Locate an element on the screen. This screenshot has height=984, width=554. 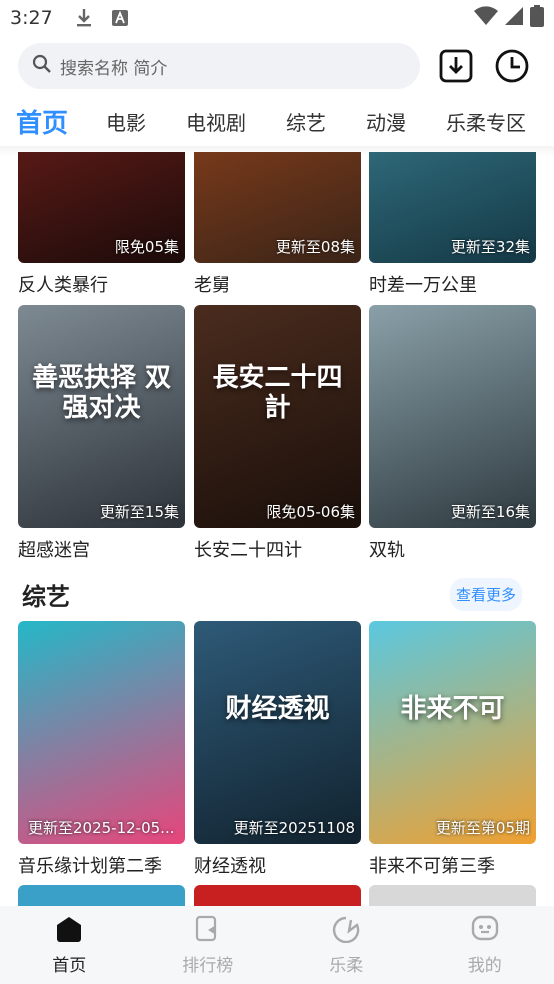
media-title: 老舅 is located at coordinates (212, 285).